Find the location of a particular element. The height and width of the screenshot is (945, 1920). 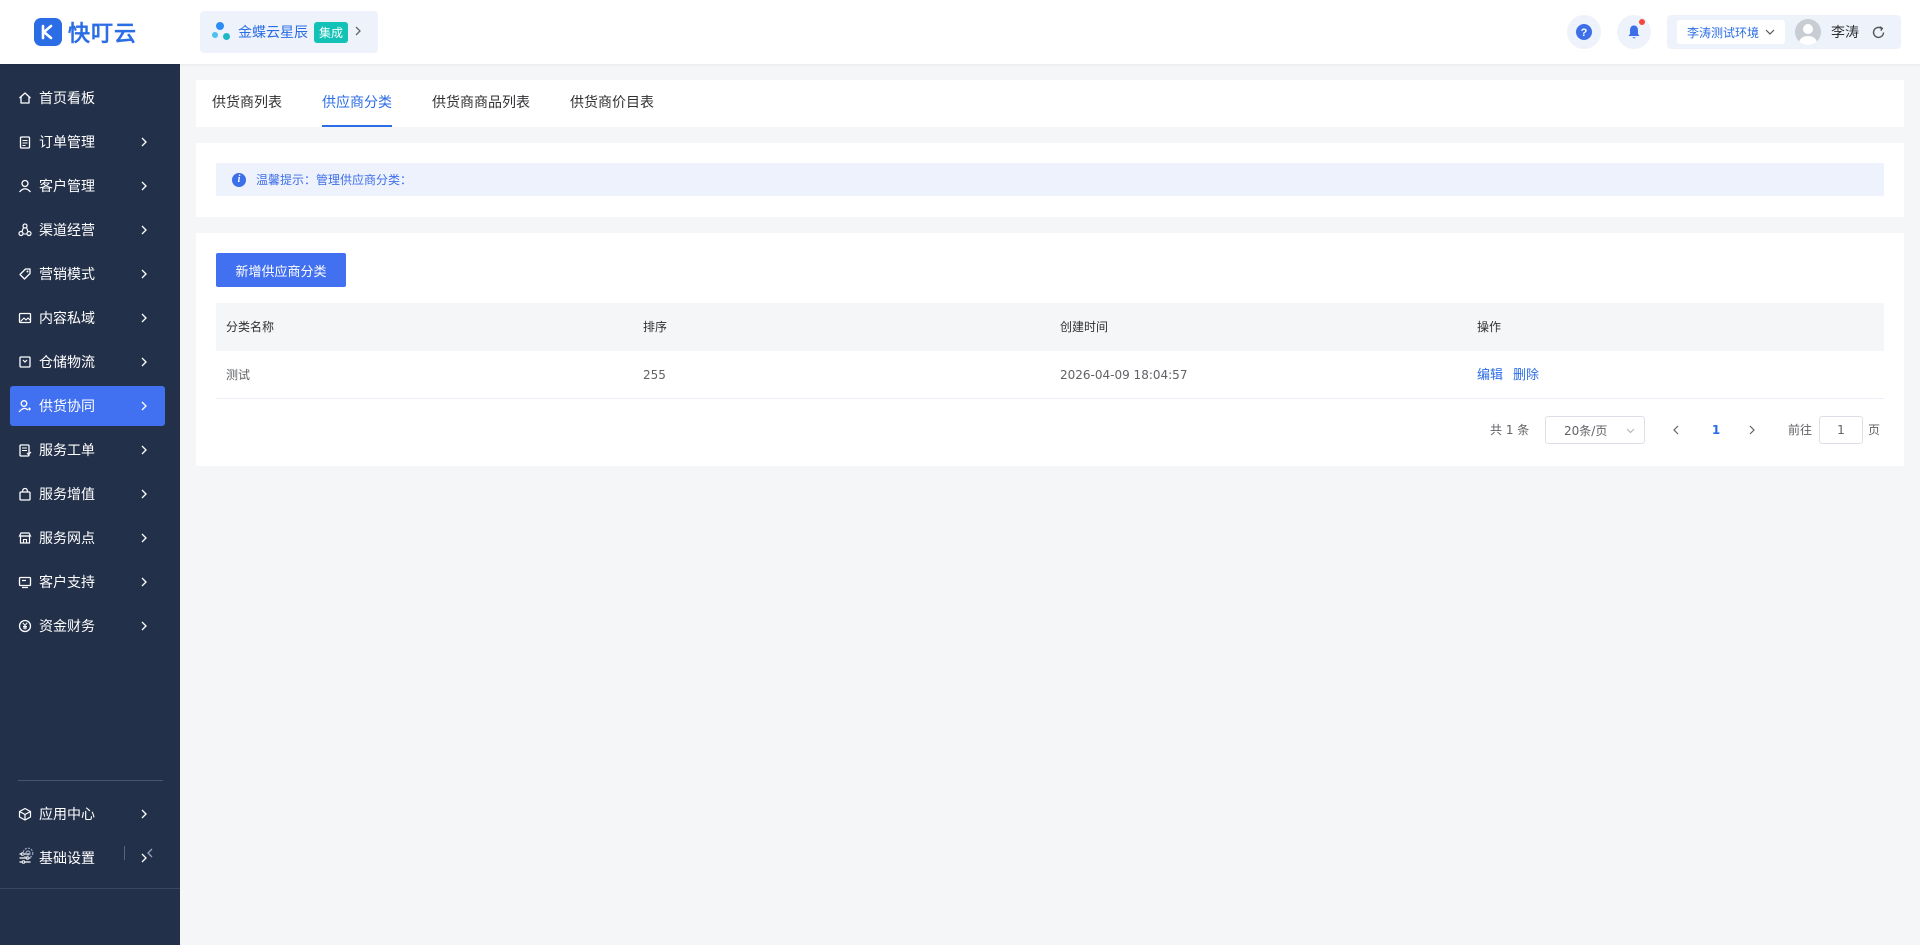

bell-icon is located at coordinates (1634, 32).